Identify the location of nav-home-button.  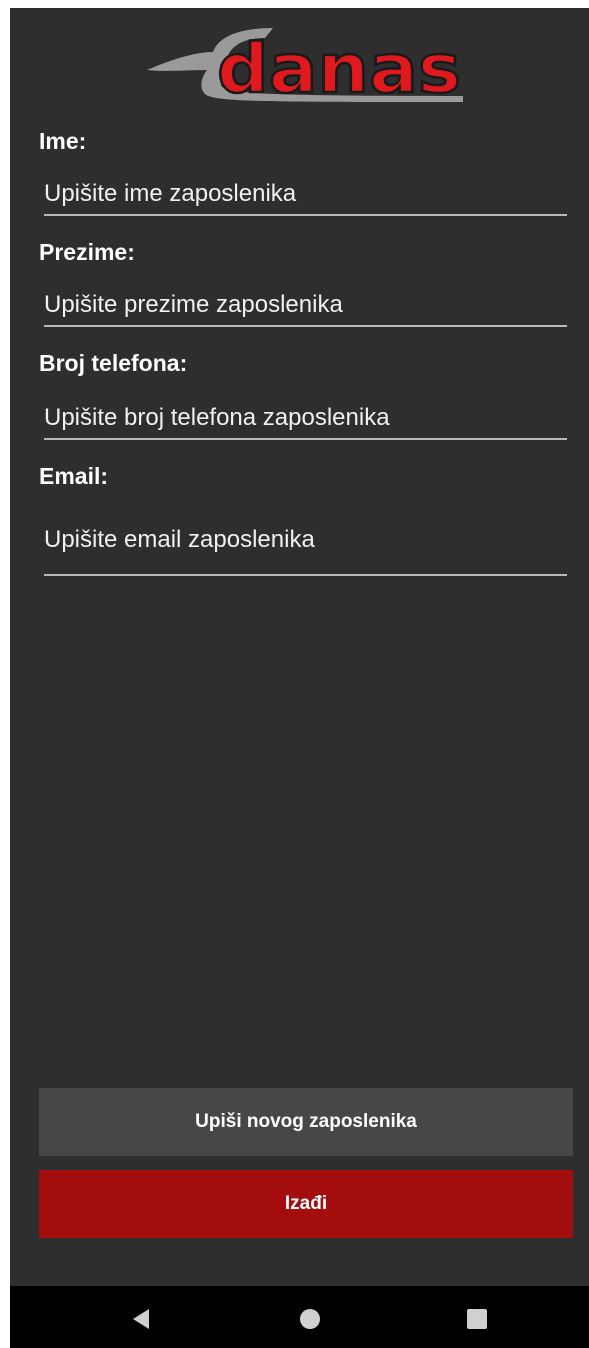
(310, 1319).